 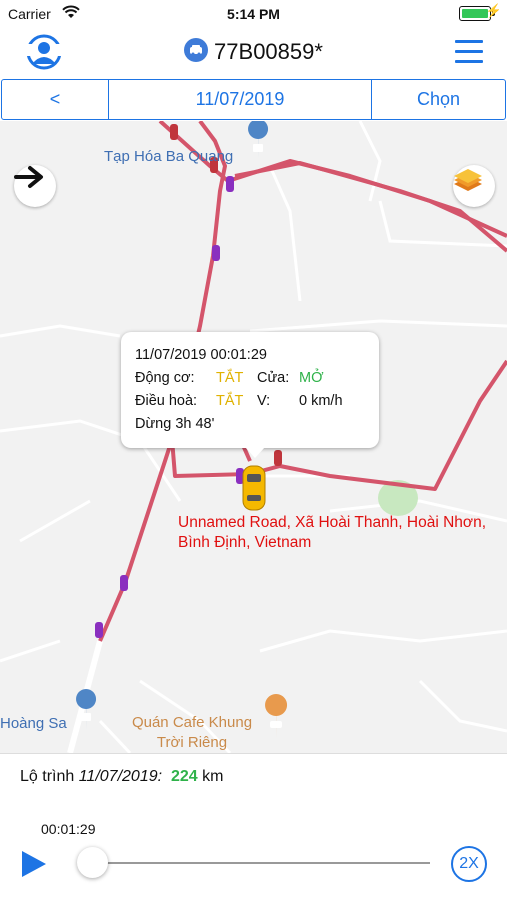 I want to click on charging-icon: ⚡, so click(x=493, y=10).